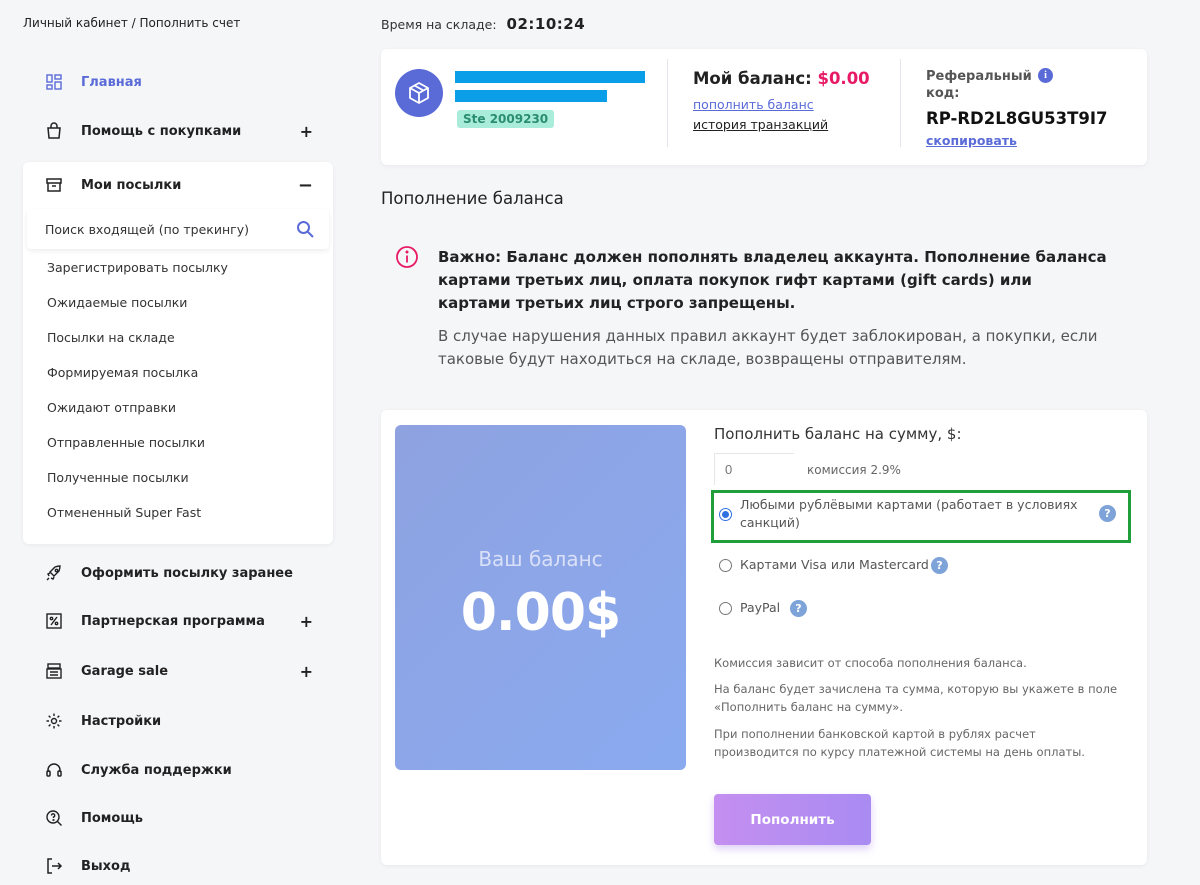 Image resolution: width=1200 pixels, height=885 pixels. What do you see at coordinates (54, 131) in the screenshot?
I see `shopping-bag-icon` at bounding box center [54, 131].